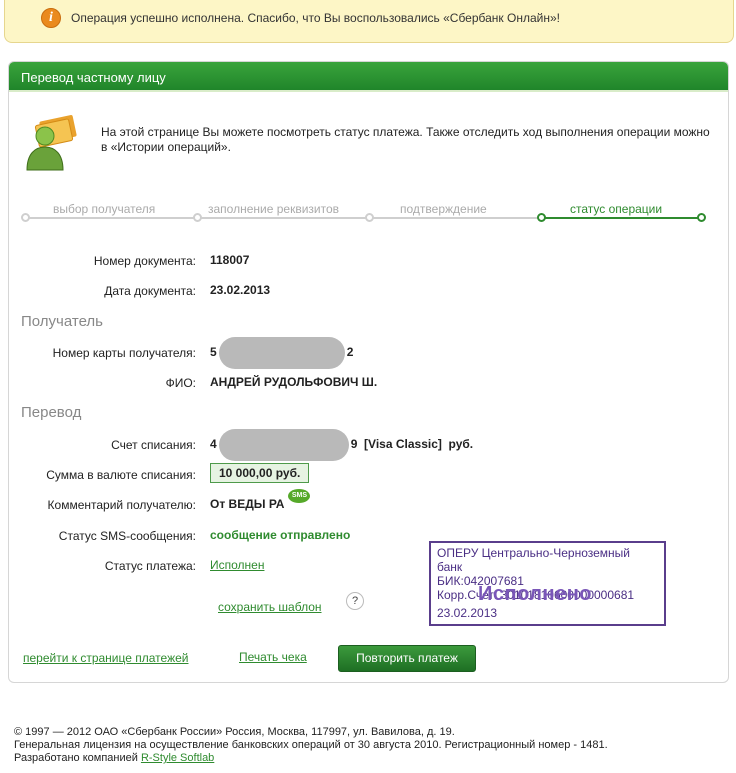  Describe the element at coordinates (535, 594) in the screenshot. I see `stamp-status: Исполнено` at that location.